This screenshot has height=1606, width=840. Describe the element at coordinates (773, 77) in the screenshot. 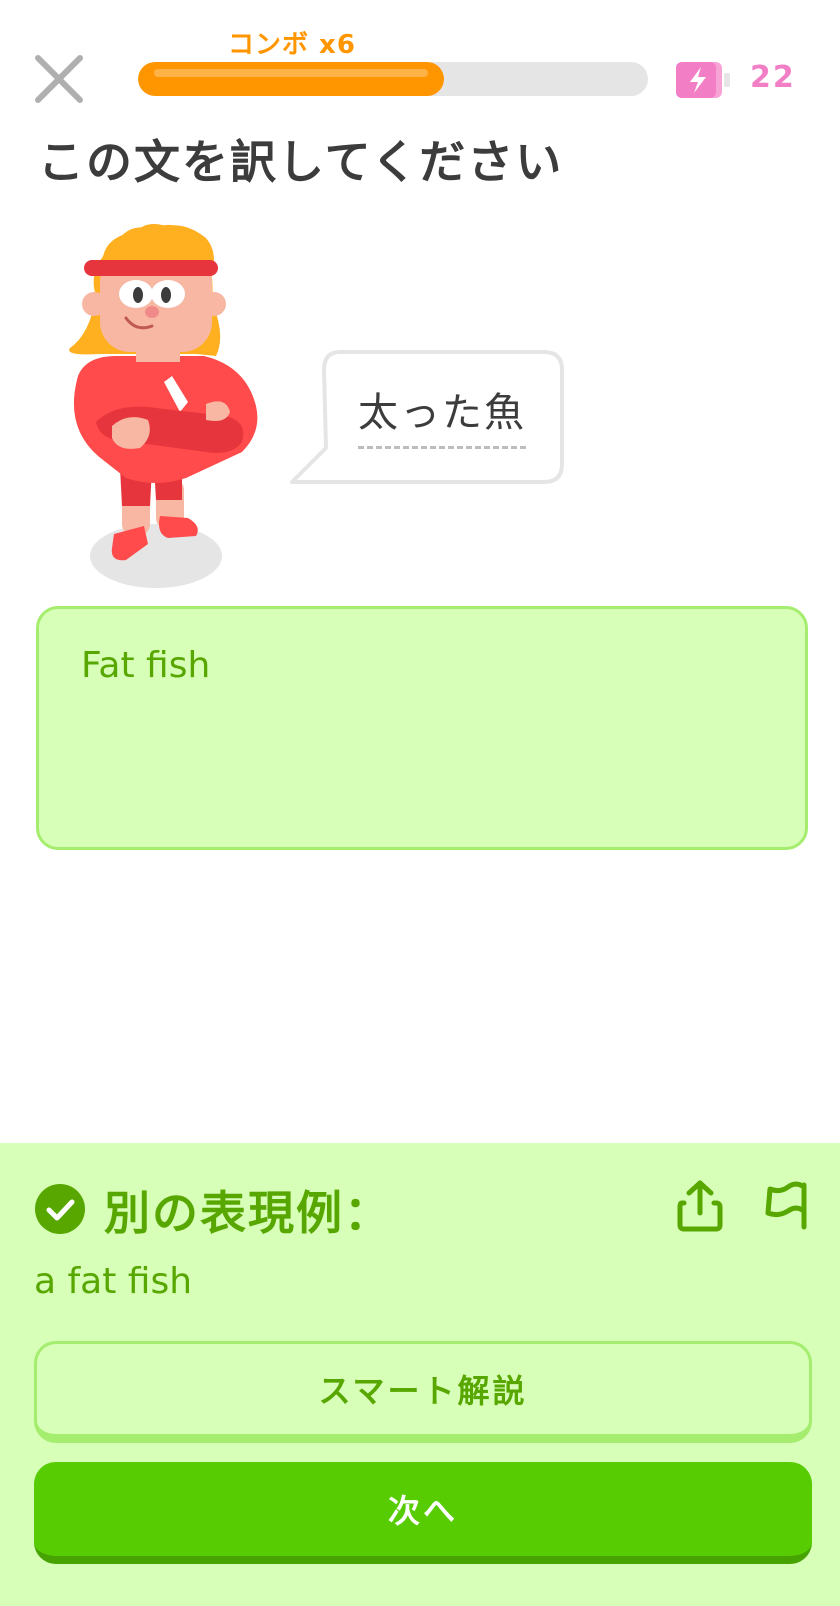

I see `energy-count: 22` at that location.